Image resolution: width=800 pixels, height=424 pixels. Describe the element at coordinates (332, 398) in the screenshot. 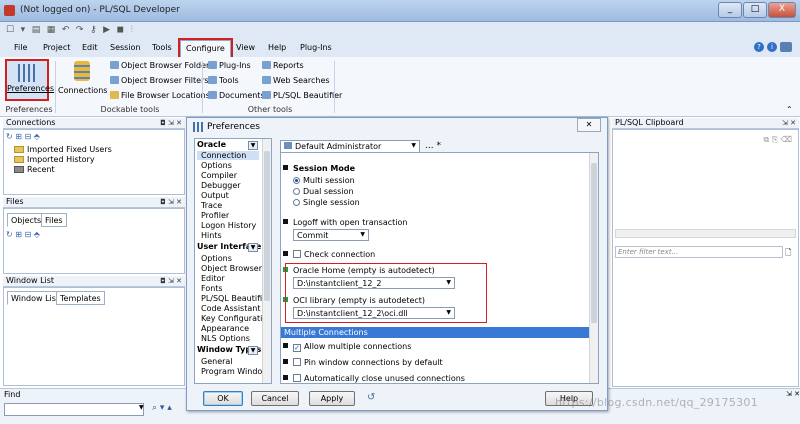

I see `apply-button: Apply` at that location.